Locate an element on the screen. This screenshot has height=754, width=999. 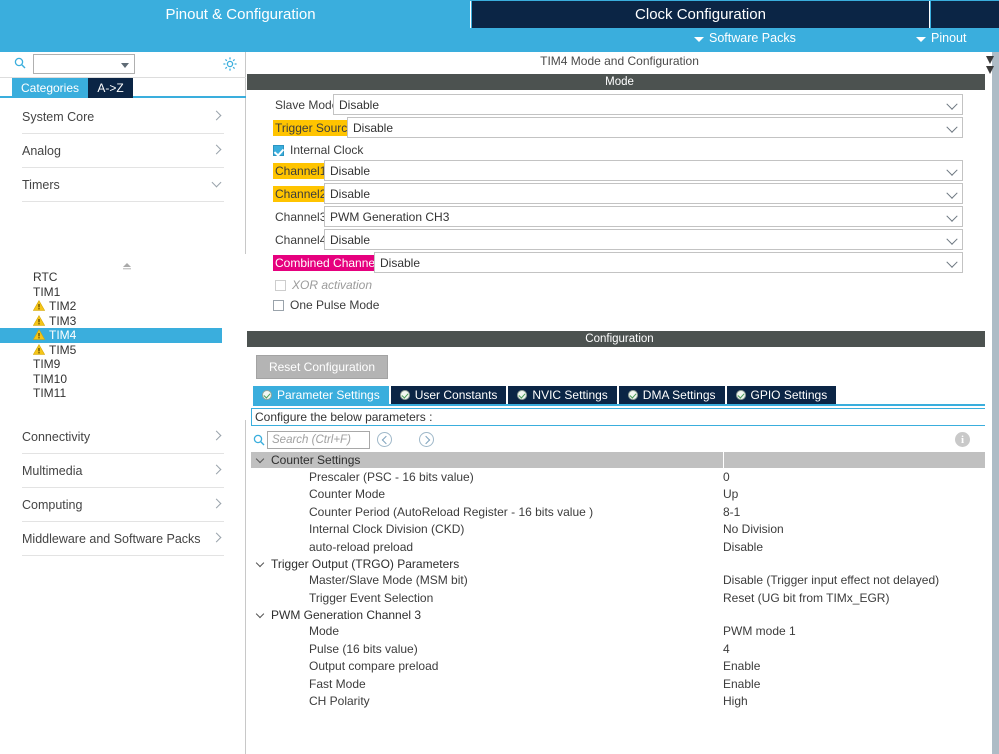
timer-item-tim5: TIM5 is located at coordinates (123, 350).